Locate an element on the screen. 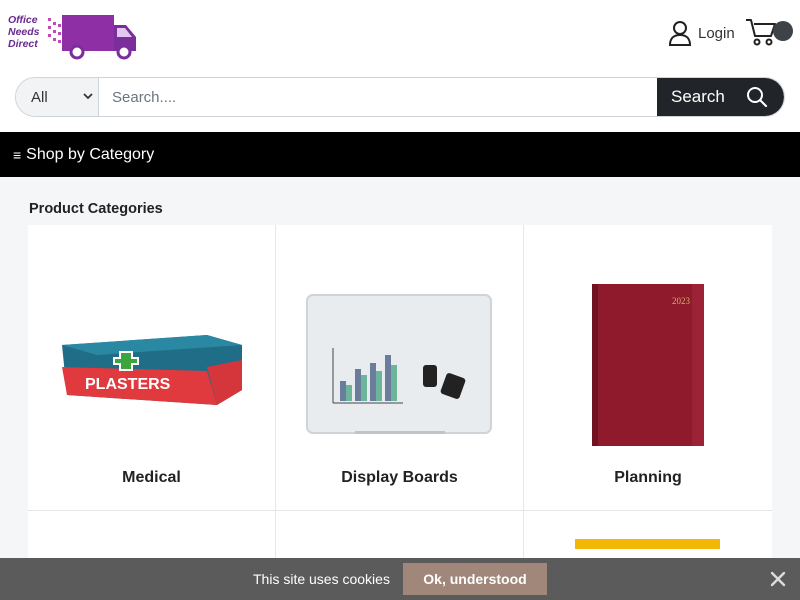  shop-by-category-menu: ≡ Shop by Category is located at coordinates (400, 154).